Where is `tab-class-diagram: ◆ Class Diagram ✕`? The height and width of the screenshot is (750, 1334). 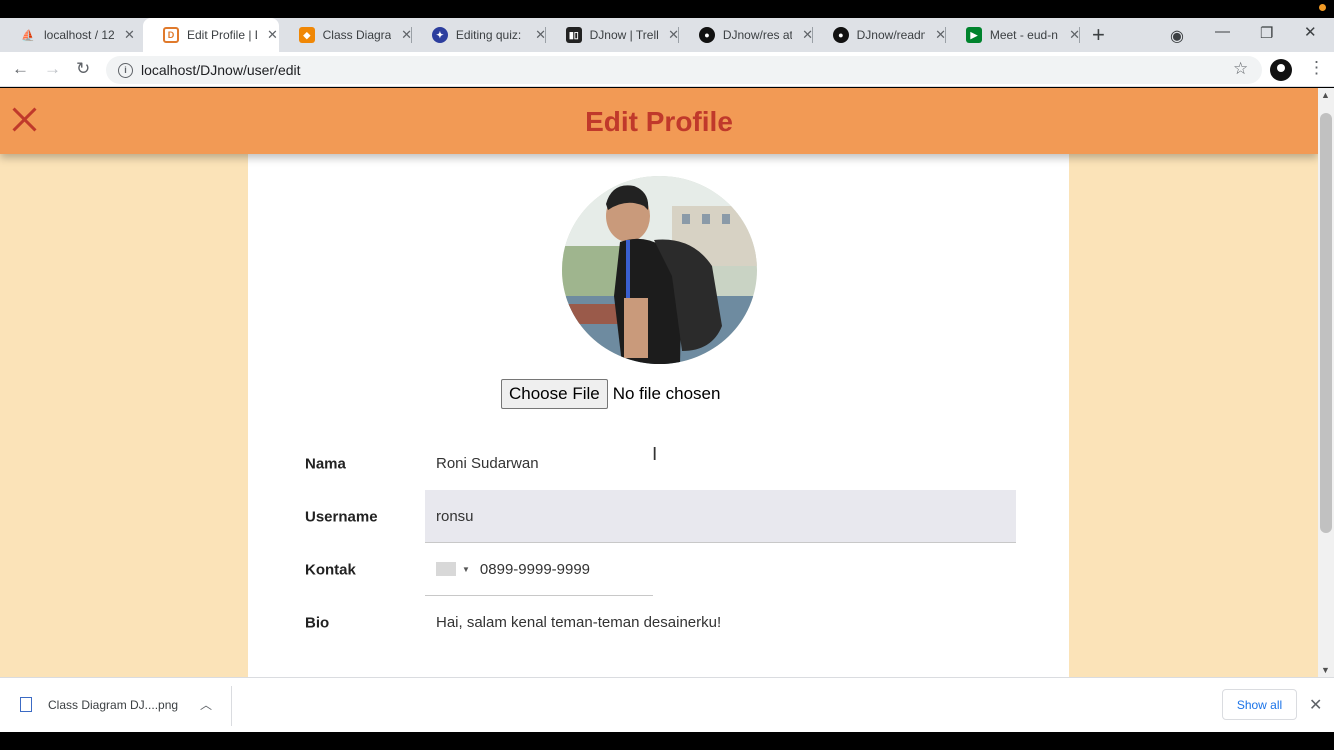
tab-class-diagram: ◆ Class Diagram ✕ is located at coordinates (345, 35).